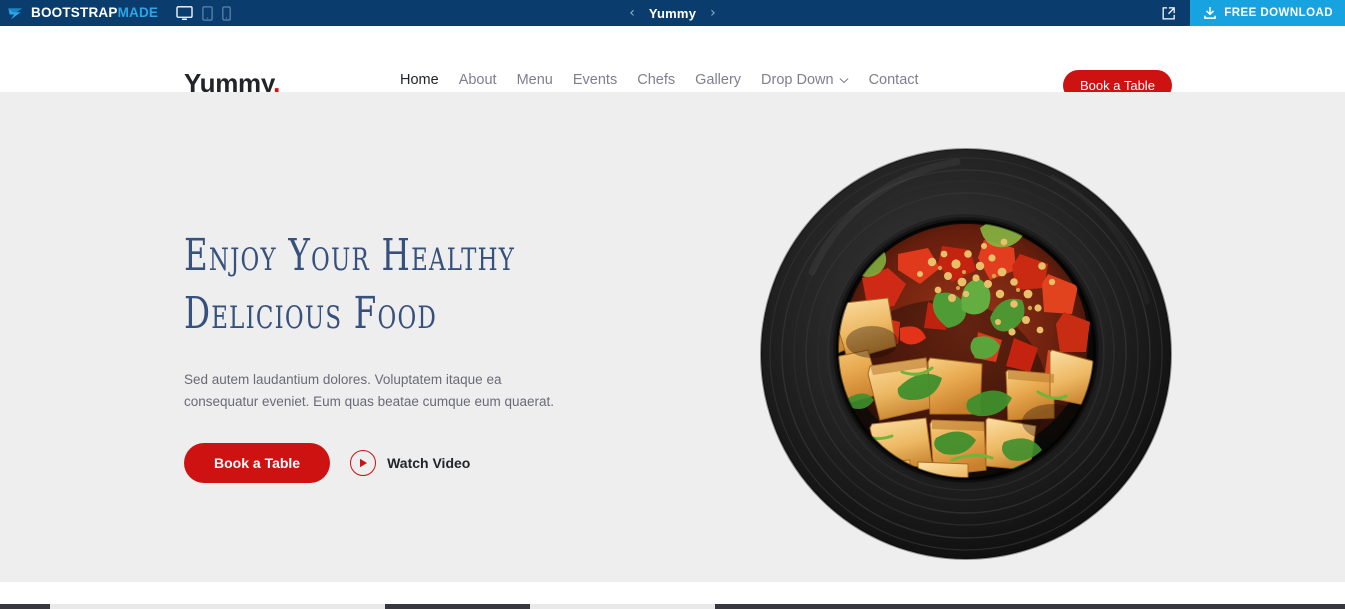 Image resolution: width=1345 pixels, height=609 pixels. Describe the element at coordinates (713, 13) in the screenshot. I see `next-template-icon: ›` at that location.